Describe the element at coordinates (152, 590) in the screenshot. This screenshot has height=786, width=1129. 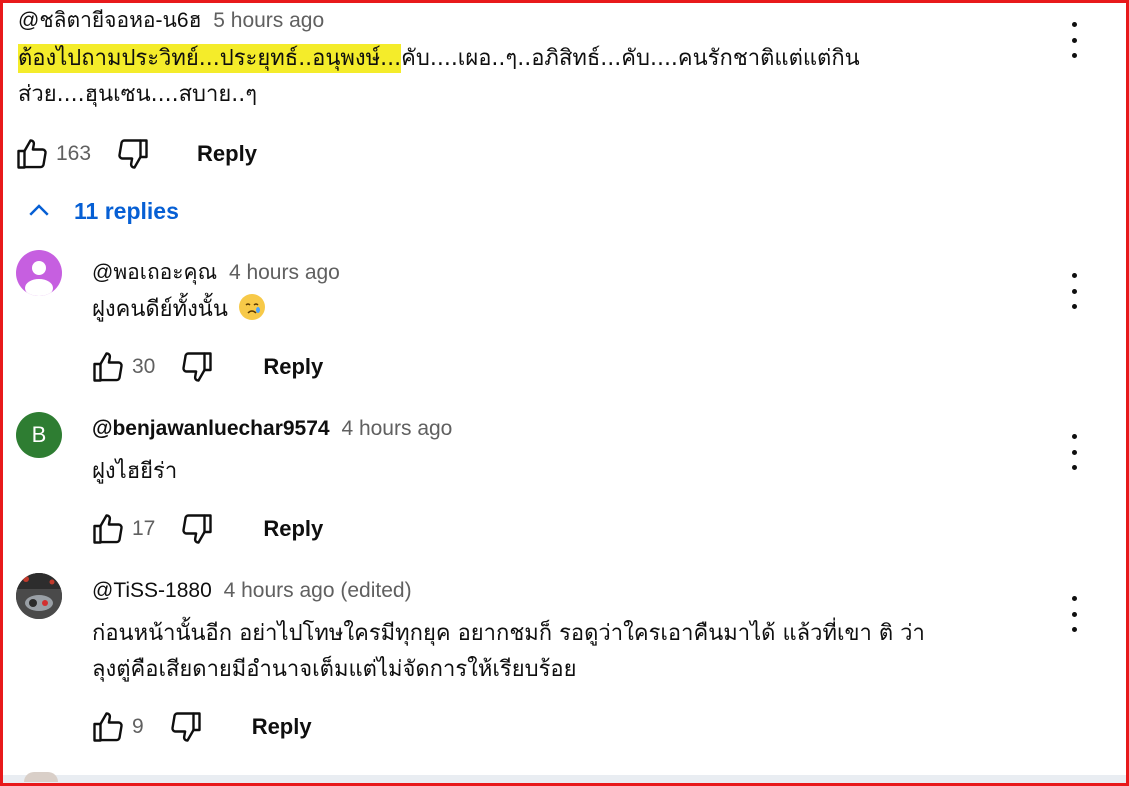
I see `comment-author: @TiSS-1880` at that location.